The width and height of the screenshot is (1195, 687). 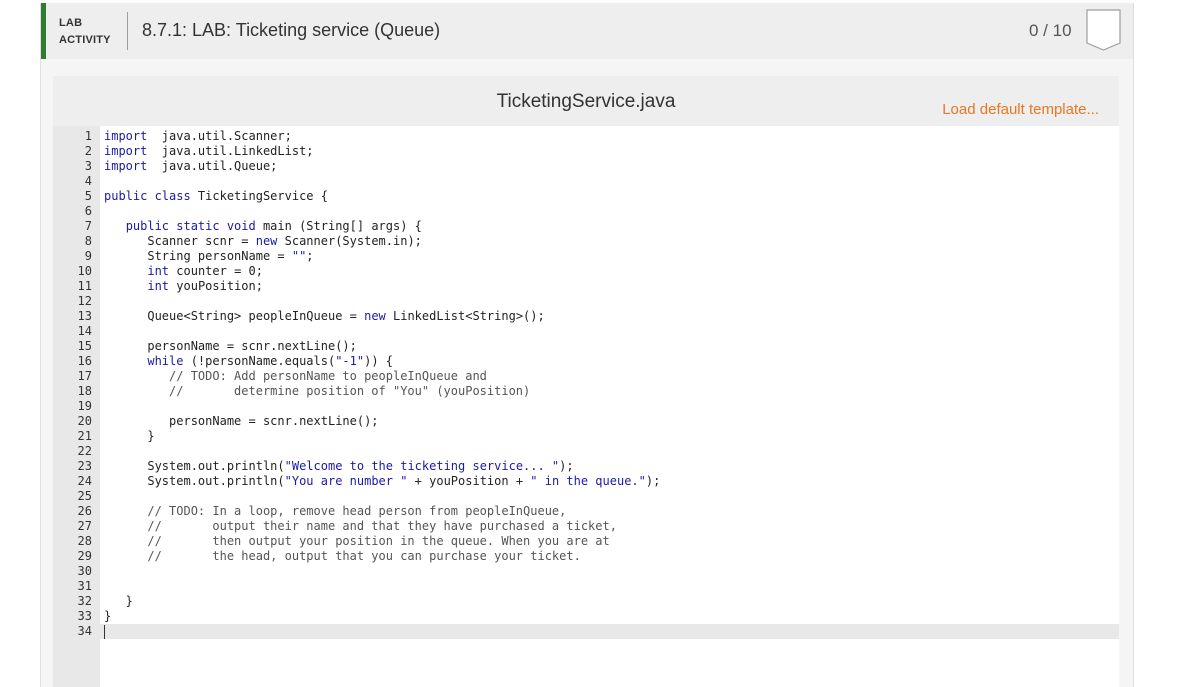 What do you see at coordinates (586, 496) in the screenshot?
I see `code-line: 25` at bounding box center [586, 496].